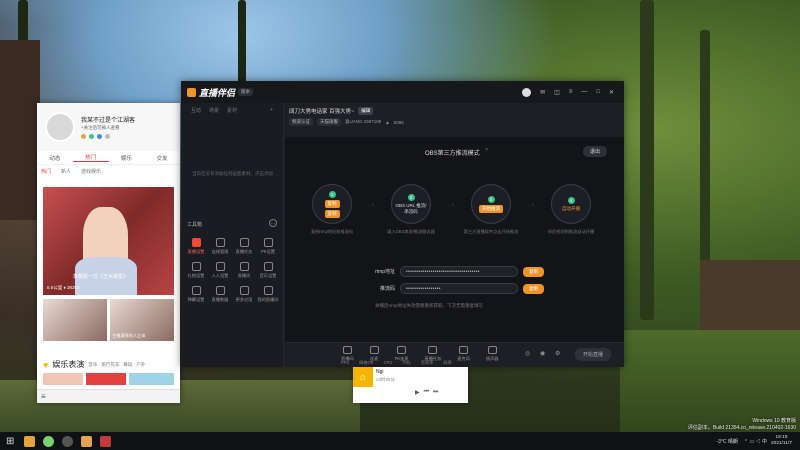  I want to click on tool-item: 礼物设置, so click(196, 270).